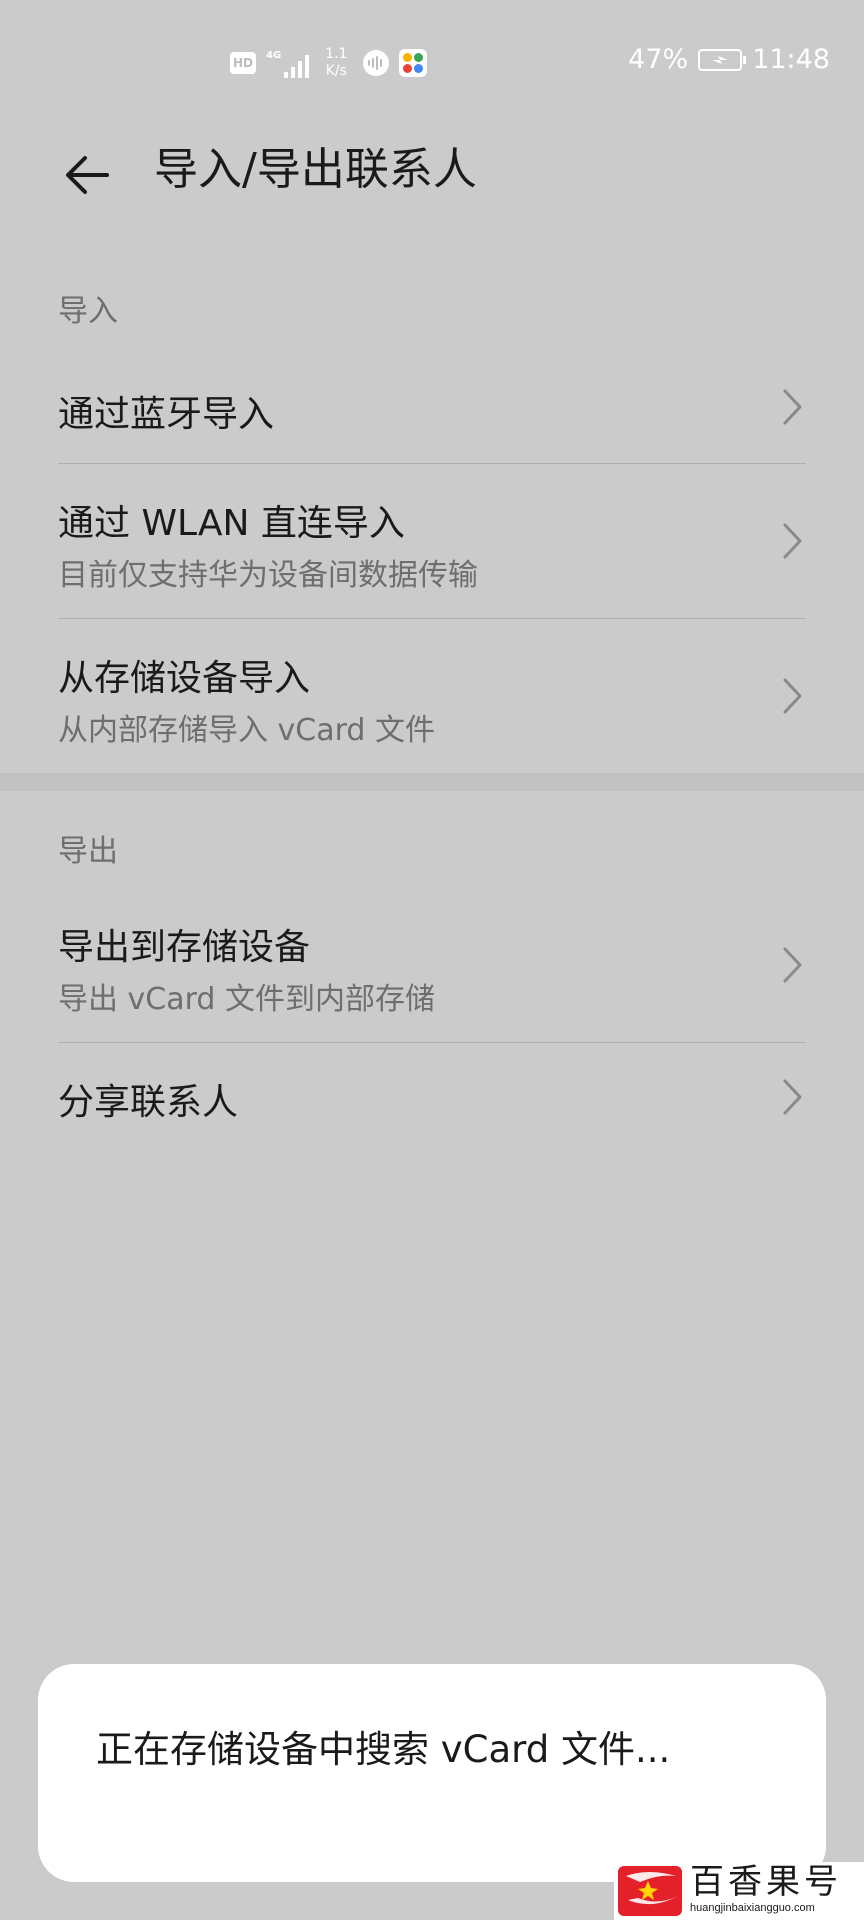  Describe the element at coordinates (268, 575) in the screenshot. I see `item-subtitle: 目前仅支持华为设备间数据传输` at that location.